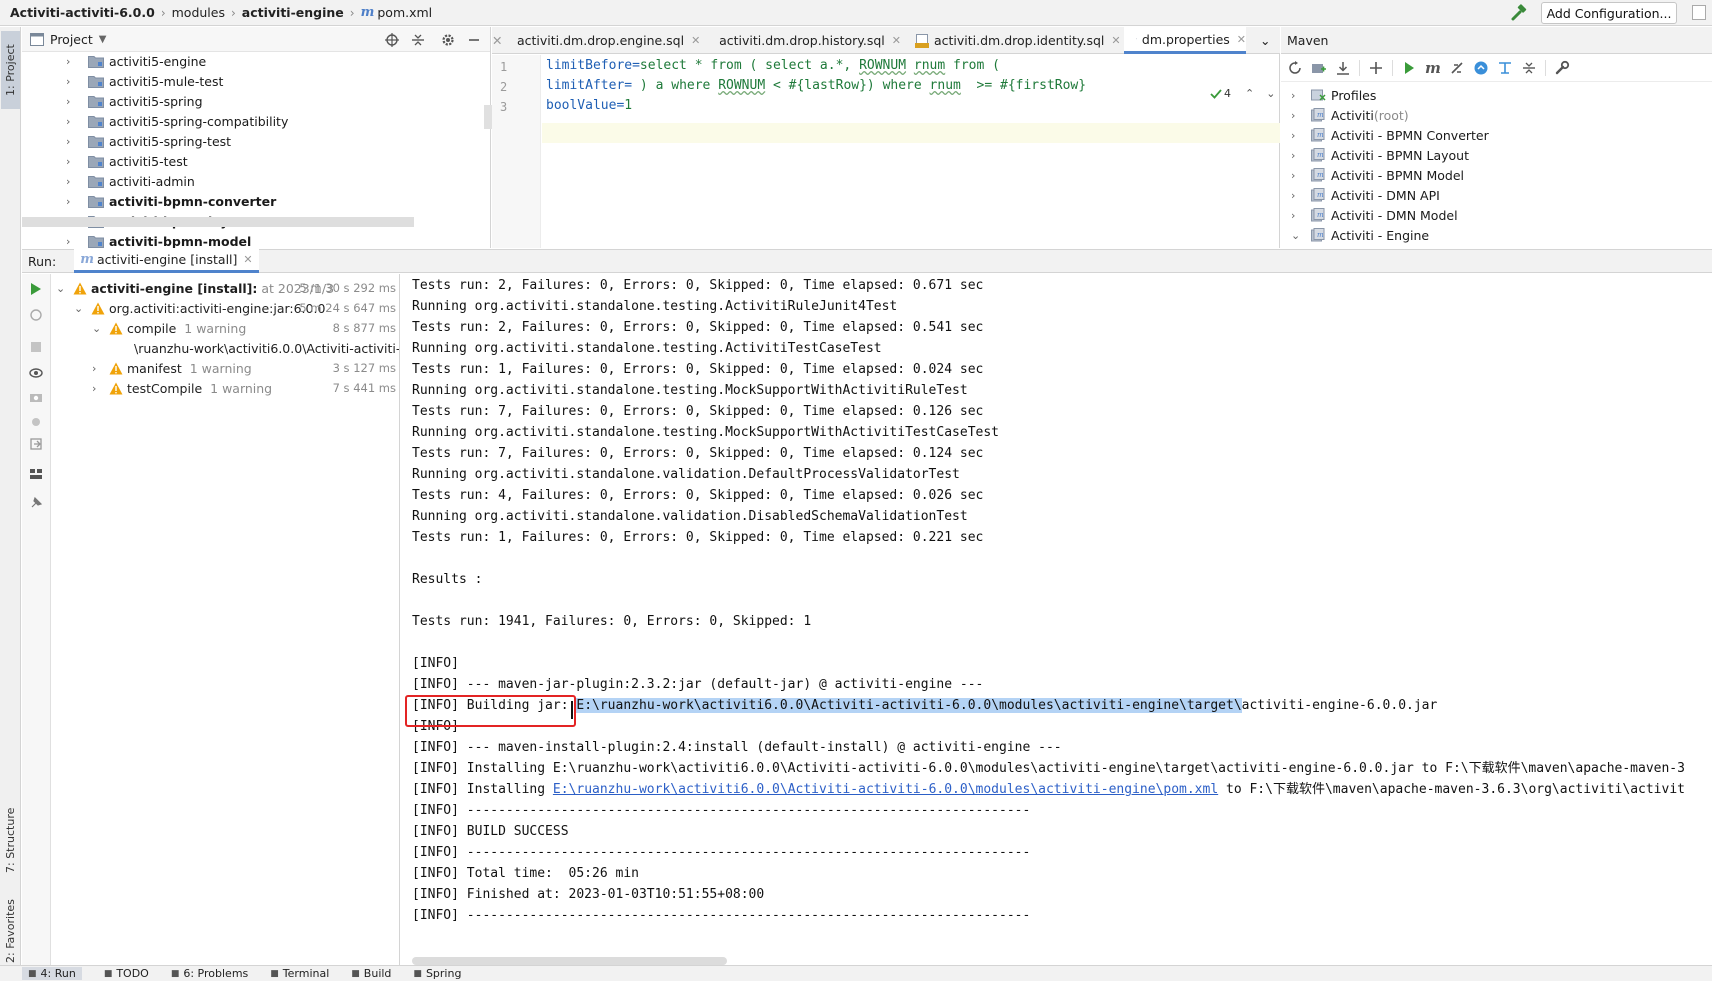 Image resolution: width=1712 pixels, height=981 pixels. Describe the element at coordinates (10, 931) in the screenshot. I see `favorites-tool-tab: 2: Favorites` at that location.